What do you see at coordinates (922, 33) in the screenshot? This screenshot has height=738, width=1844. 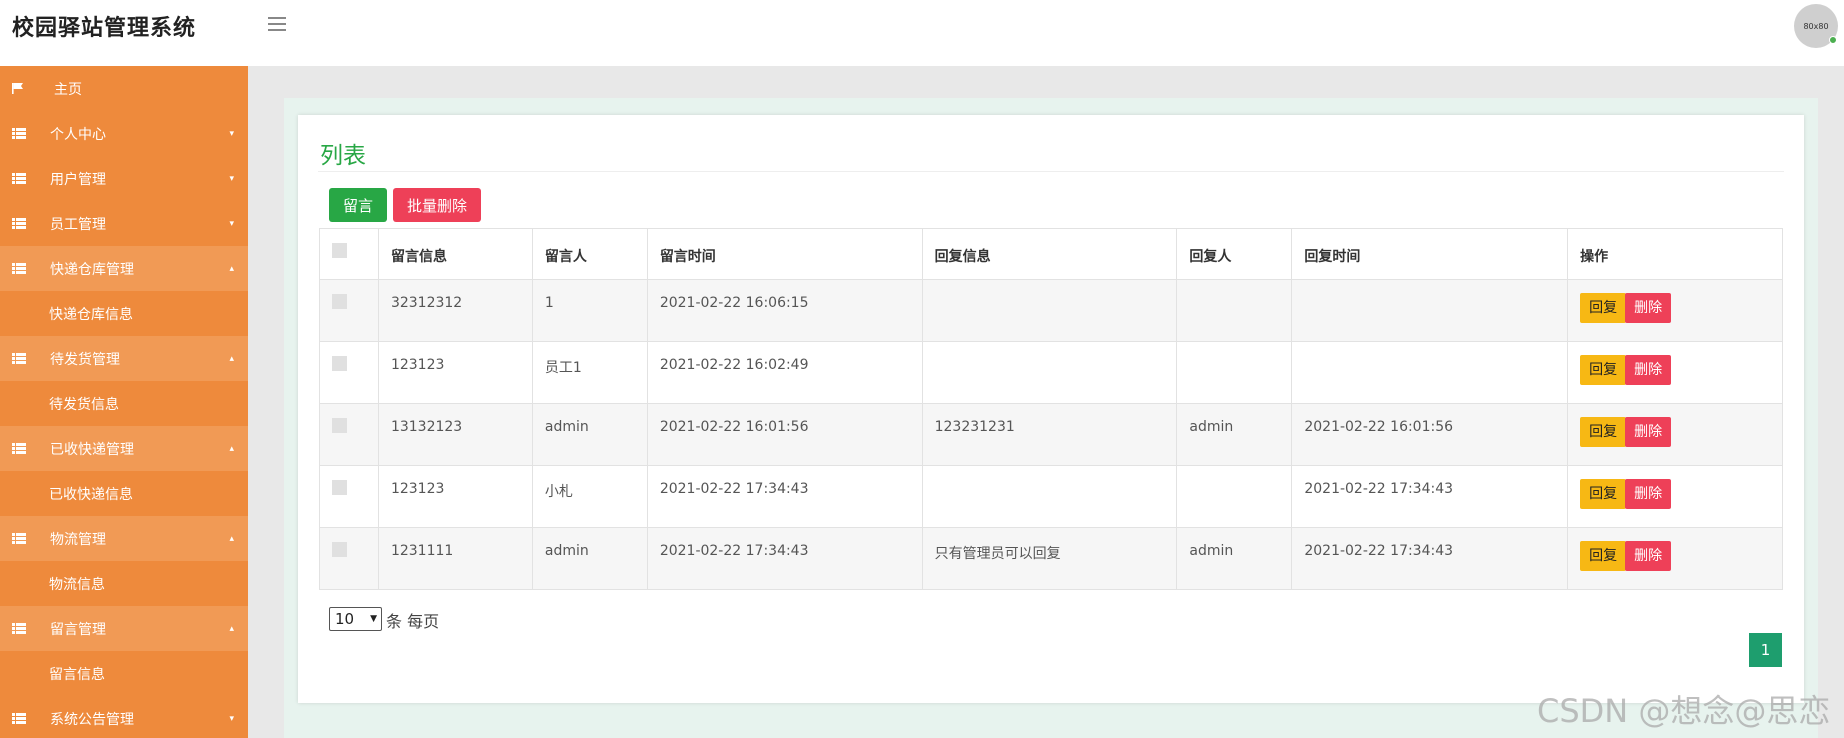 I see `top-bar: 校园驿站管理系统 80x80` at bounding box center [922, 33].